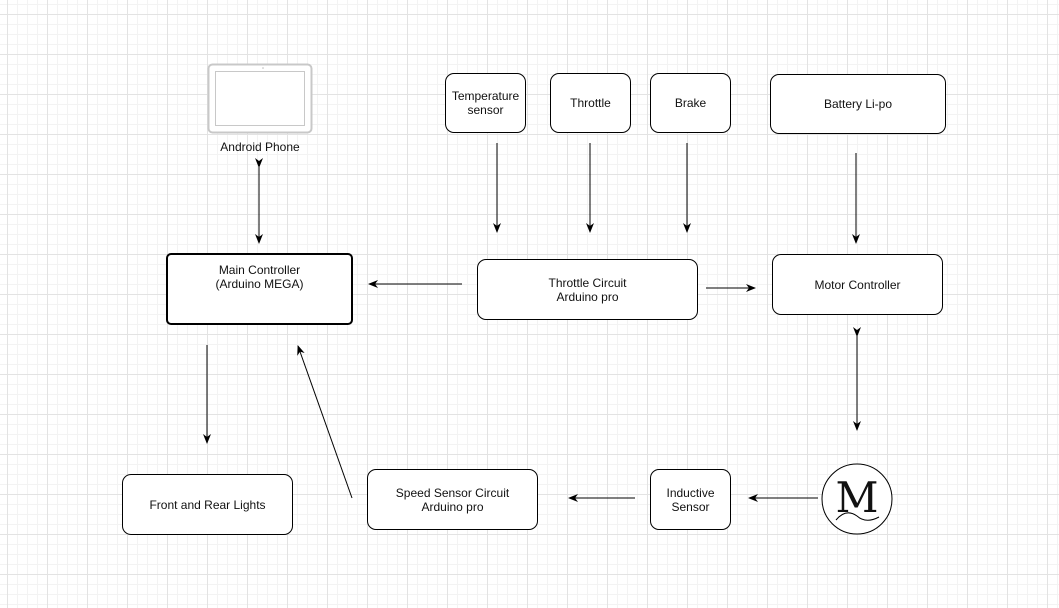  I want to click on brake-node: Brake, so click(690, 103).